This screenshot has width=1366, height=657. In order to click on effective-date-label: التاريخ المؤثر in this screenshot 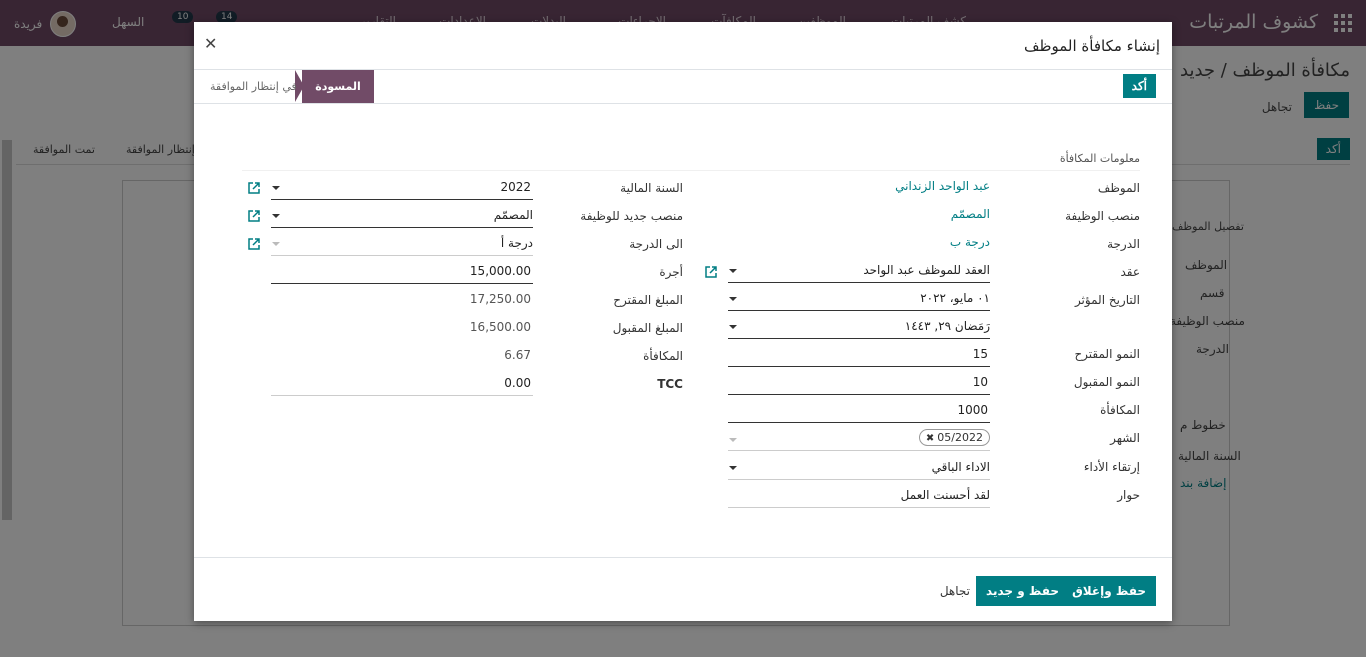, I will do `click(1107, 300)`.